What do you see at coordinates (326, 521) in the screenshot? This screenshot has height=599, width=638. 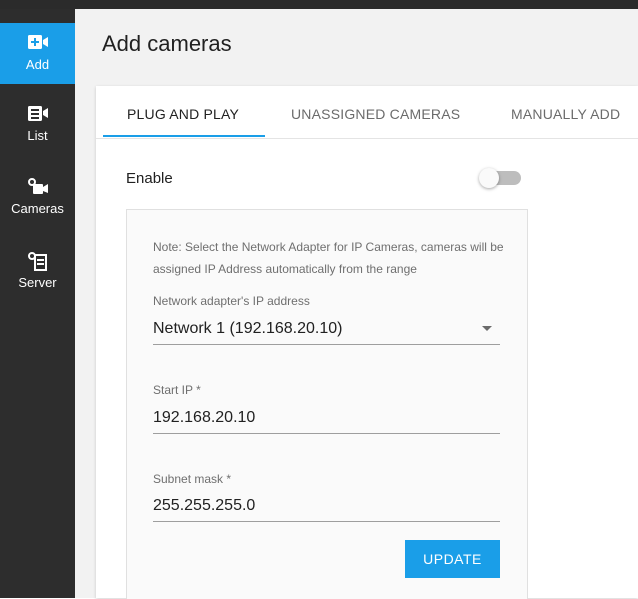 I see `subnet-mask-underline` at bounding box center [326, 521].